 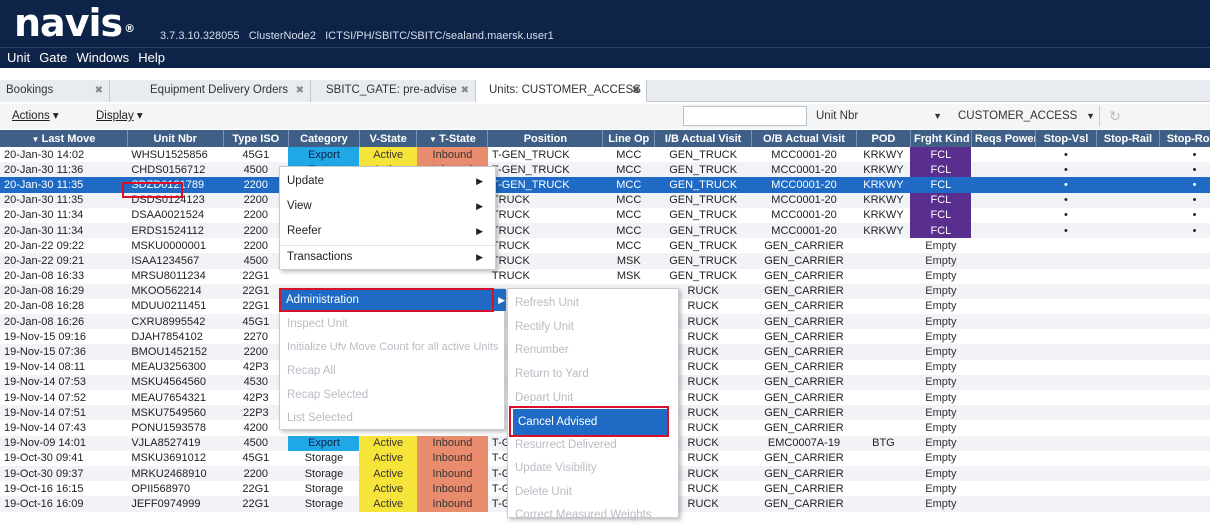 I want to click on cell-tstate, so click(x=452, y=276).